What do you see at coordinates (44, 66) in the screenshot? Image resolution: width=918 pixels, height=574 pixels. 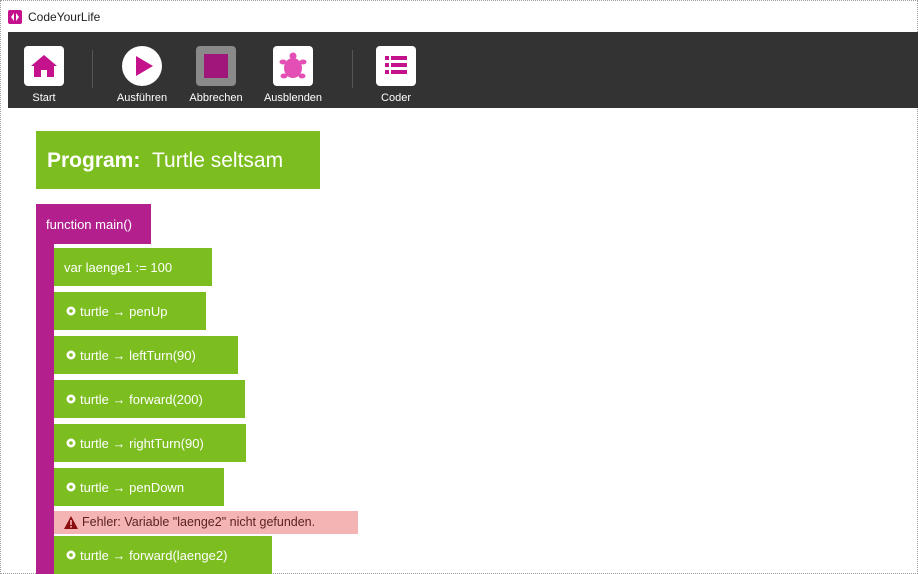 I see `home-icon` at bounding box center [44, 66].